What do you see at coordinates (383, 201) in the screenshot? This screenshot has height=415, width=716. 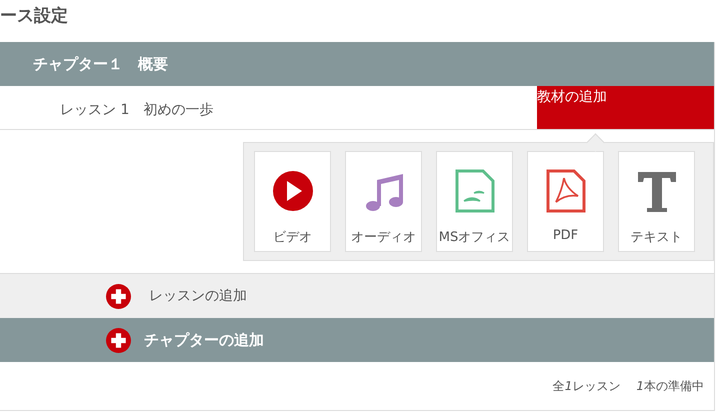 I see `material-type-button: オーディオ` at bounding box center [383, 201].